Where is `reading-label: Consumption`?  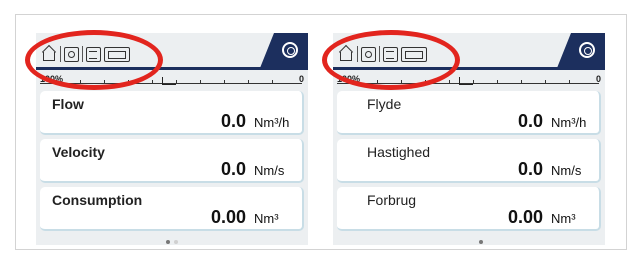
reading-label: Consumption is located at coordinates (97, 200).